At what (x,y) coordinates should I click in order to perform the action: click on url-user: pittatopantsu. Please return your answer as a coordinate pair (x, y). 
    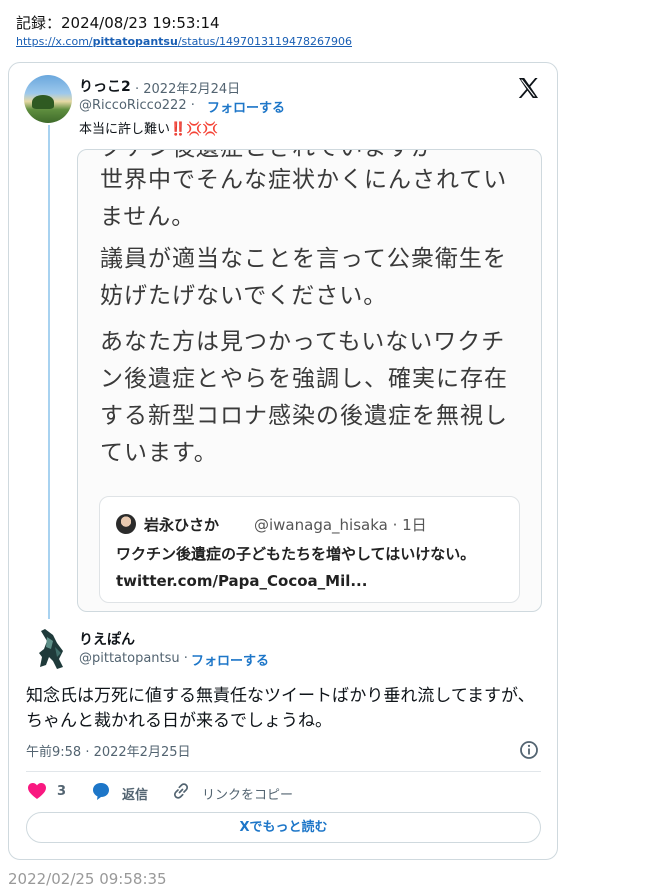
    Looking at the image, I should click on (135, 41).